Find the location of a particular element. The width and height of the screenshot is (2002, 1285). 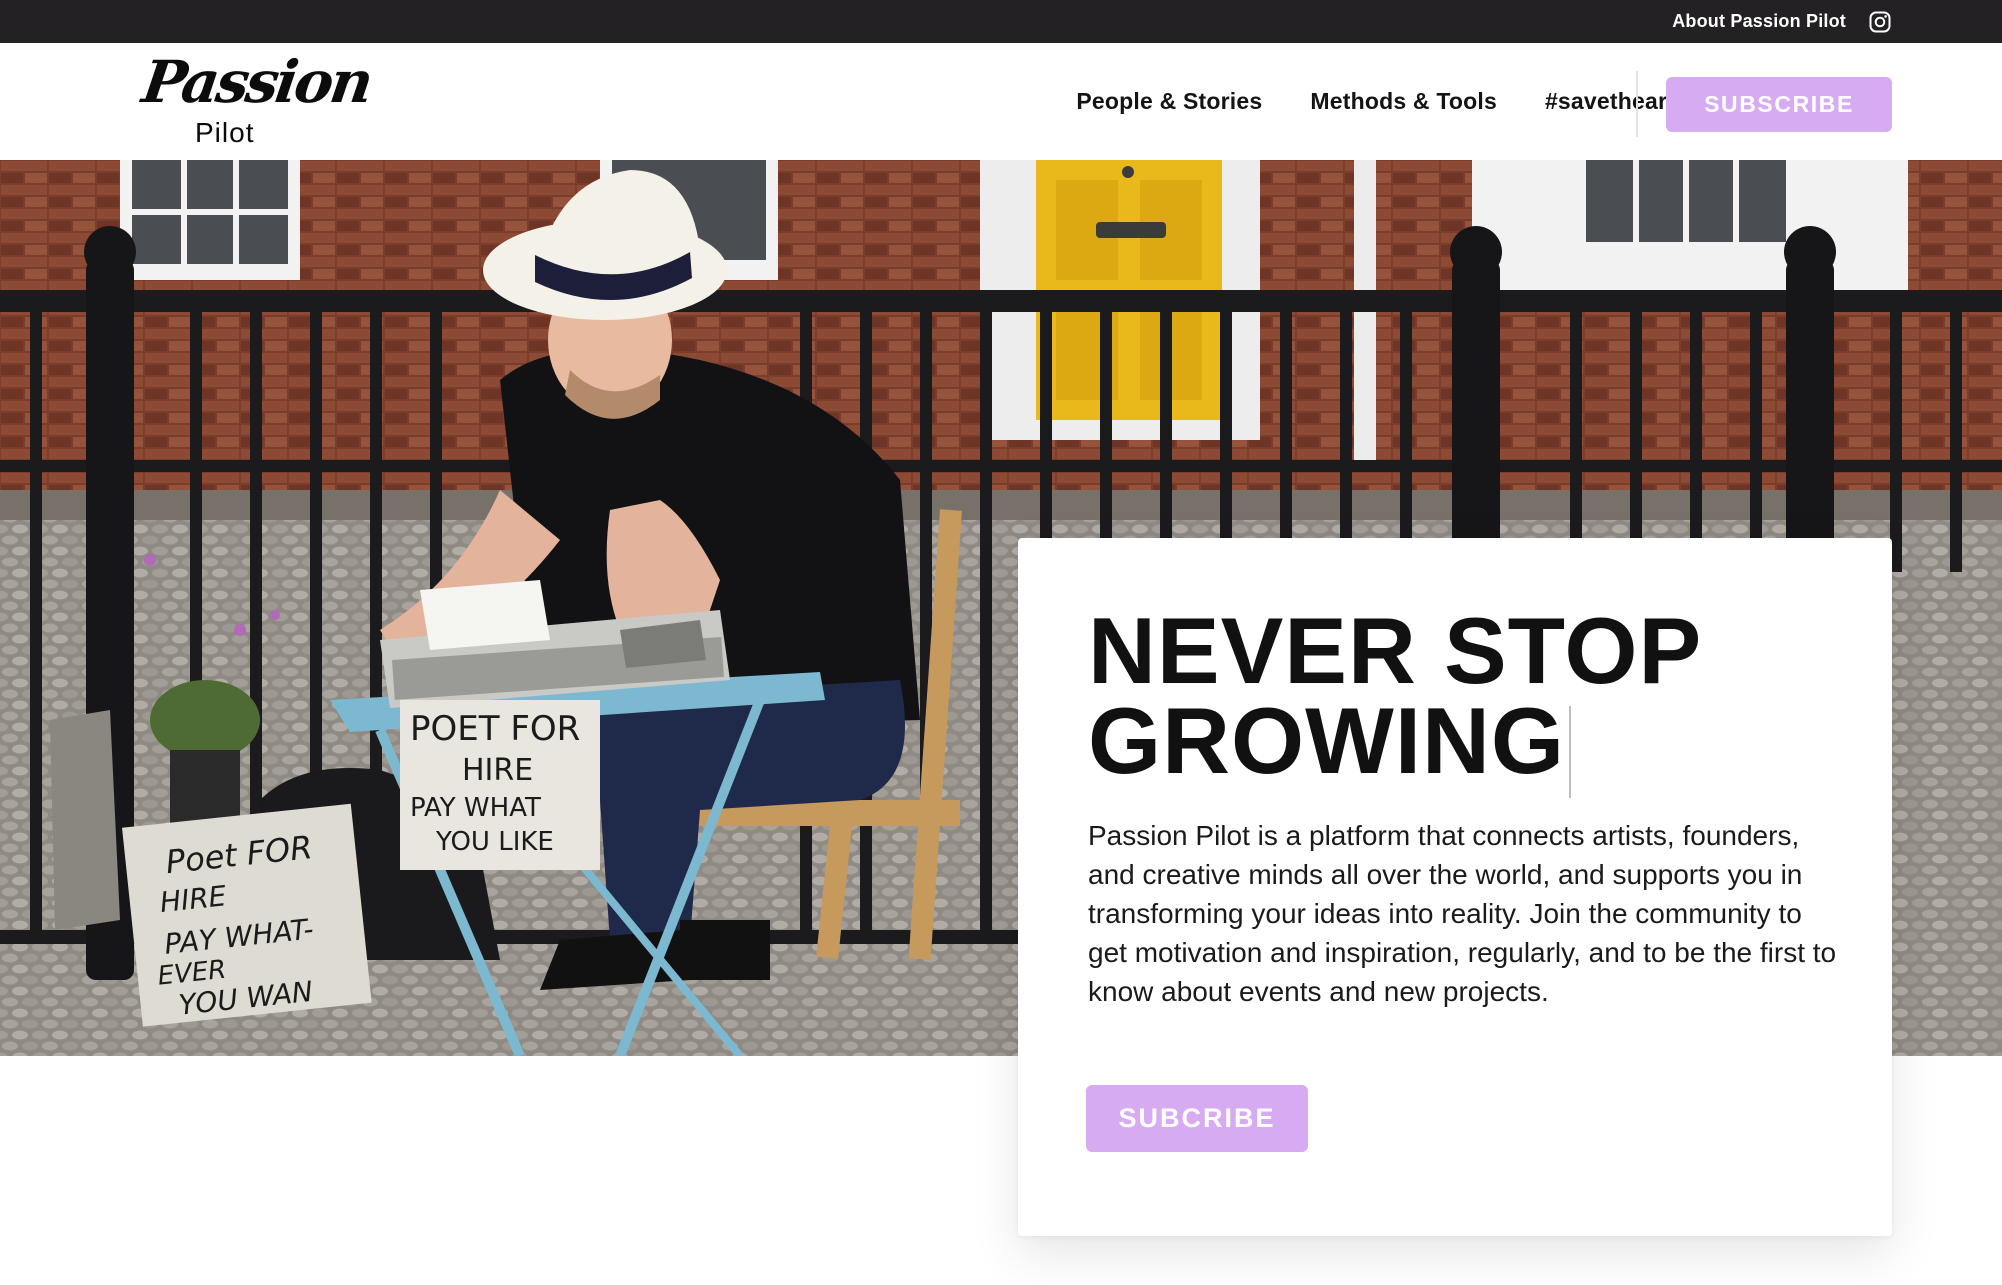

top-utility-bar: About Passion Pilot is located at coordinates (1001, 21).